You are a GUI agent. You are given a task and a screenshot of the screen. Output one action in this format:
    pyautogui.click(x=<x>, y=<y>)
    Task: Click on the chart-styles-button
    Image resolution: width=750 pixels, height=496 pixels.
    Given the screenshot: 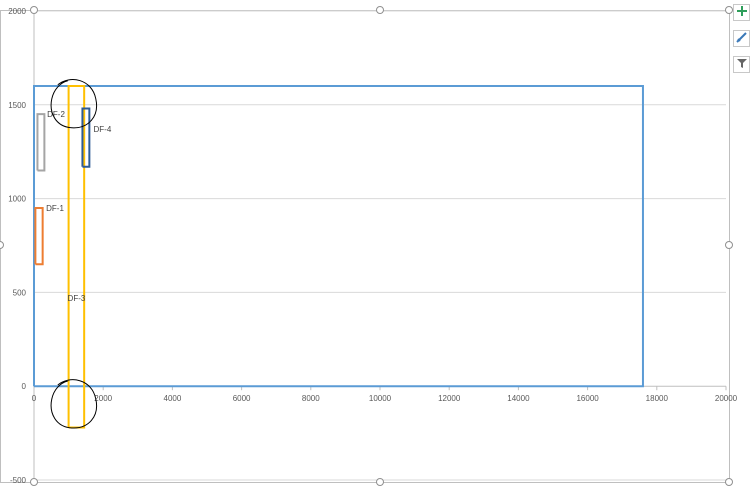 What is the action you would take?
    pyautogui.click(x=741, y=38)
    